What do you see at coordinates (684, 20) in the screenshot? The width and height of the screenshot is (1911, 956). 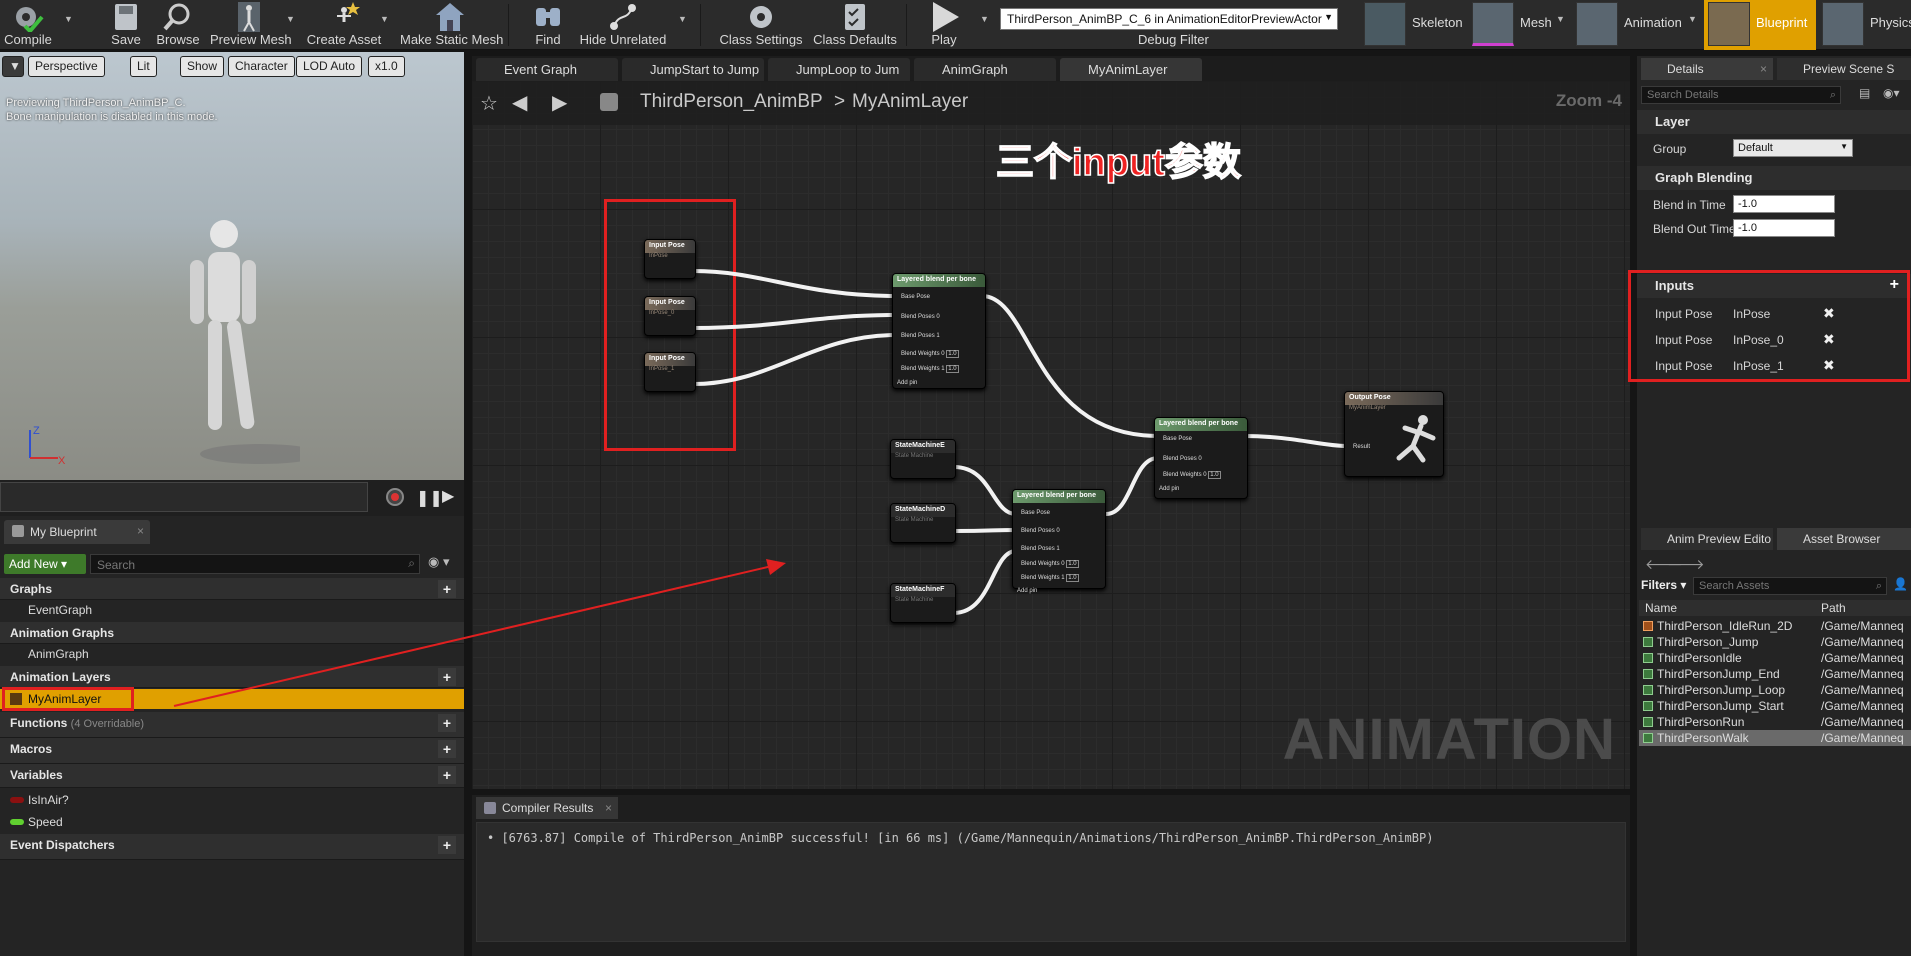 I see `hide-unrelated-dropdown-icon: ▼` at bounding box center [684, 20].